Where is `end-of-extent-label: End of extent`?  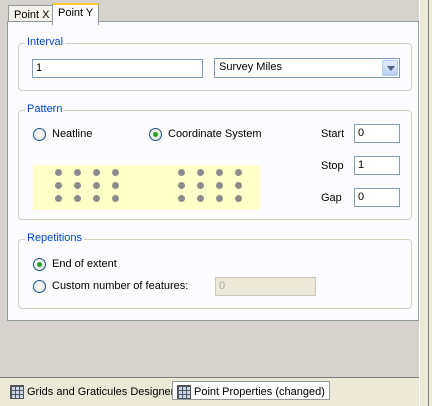 end-of-extent-label: End of extent is located at coordinates (84, 264).